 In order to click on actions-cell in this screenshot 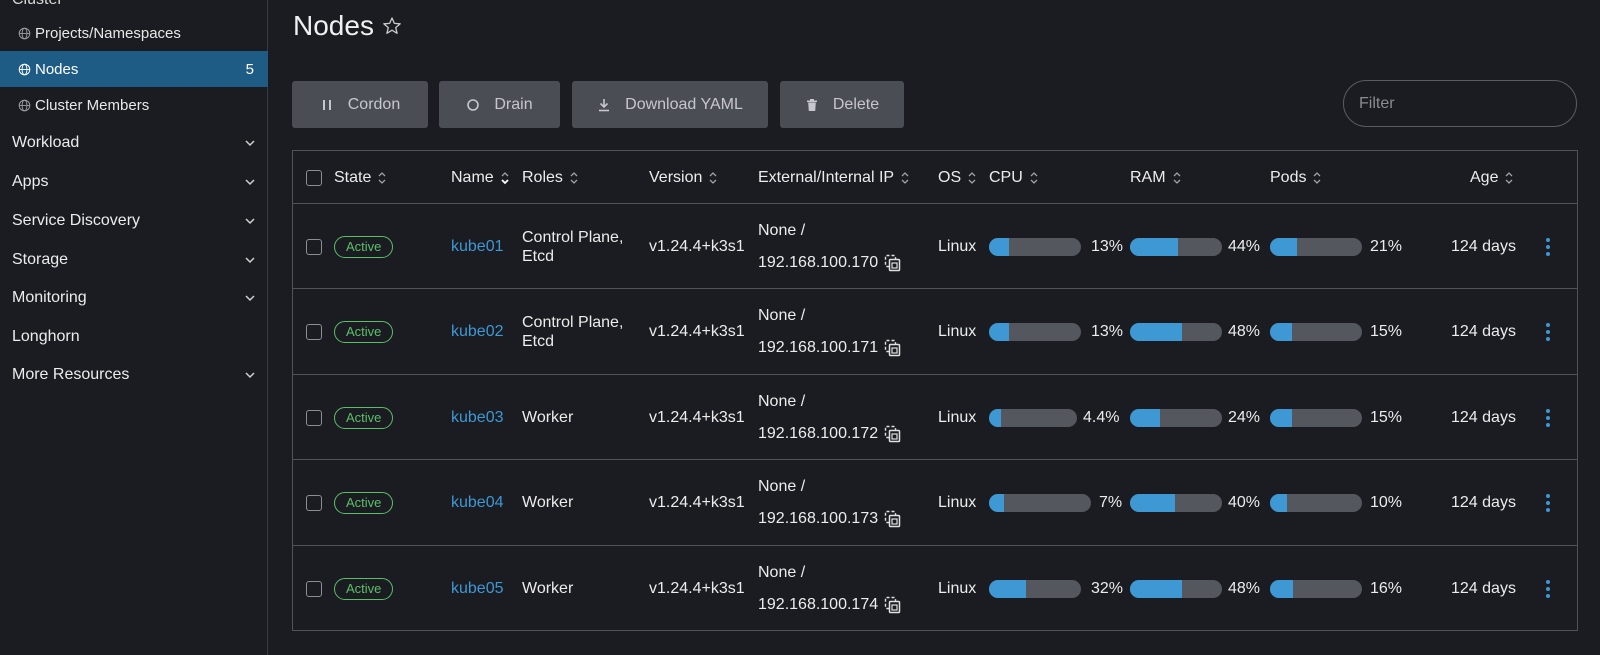, I will do `click(1548, 417)`.